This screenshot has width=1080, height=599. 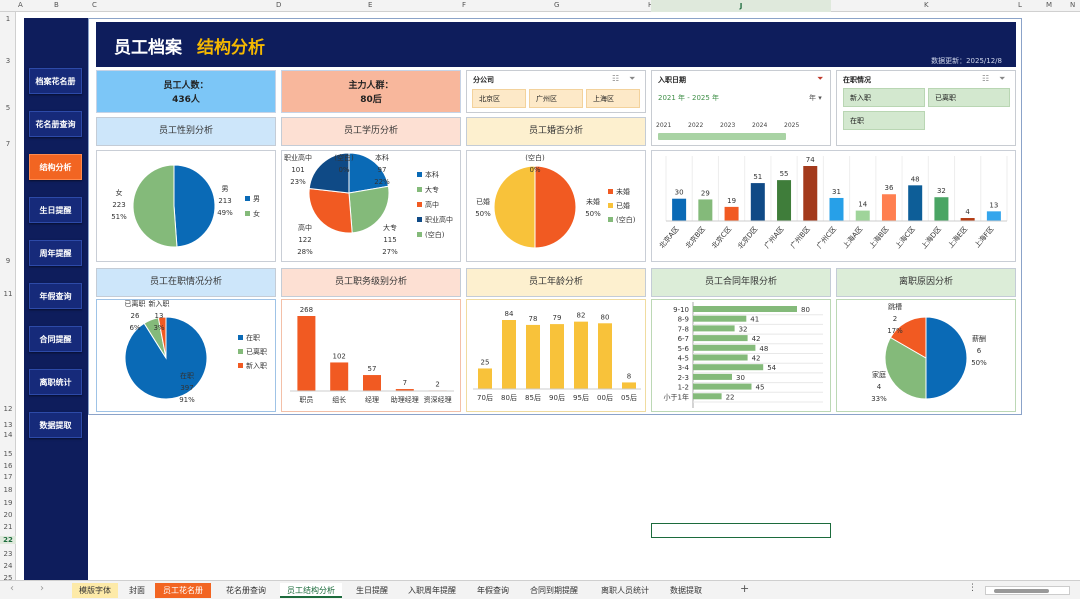 What do you see at coordinates (8, 144) in the screenshot?
I see `row-header-7: 7` at bounding box center [8, 144].